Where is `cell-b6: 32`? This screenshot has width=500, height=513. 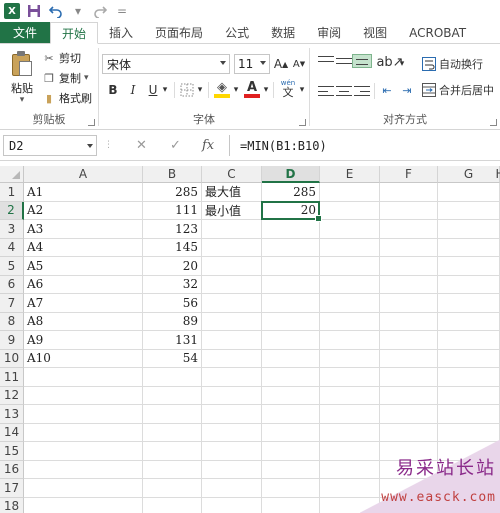
cell-b6: 32 is located at coordinates (172, 284).